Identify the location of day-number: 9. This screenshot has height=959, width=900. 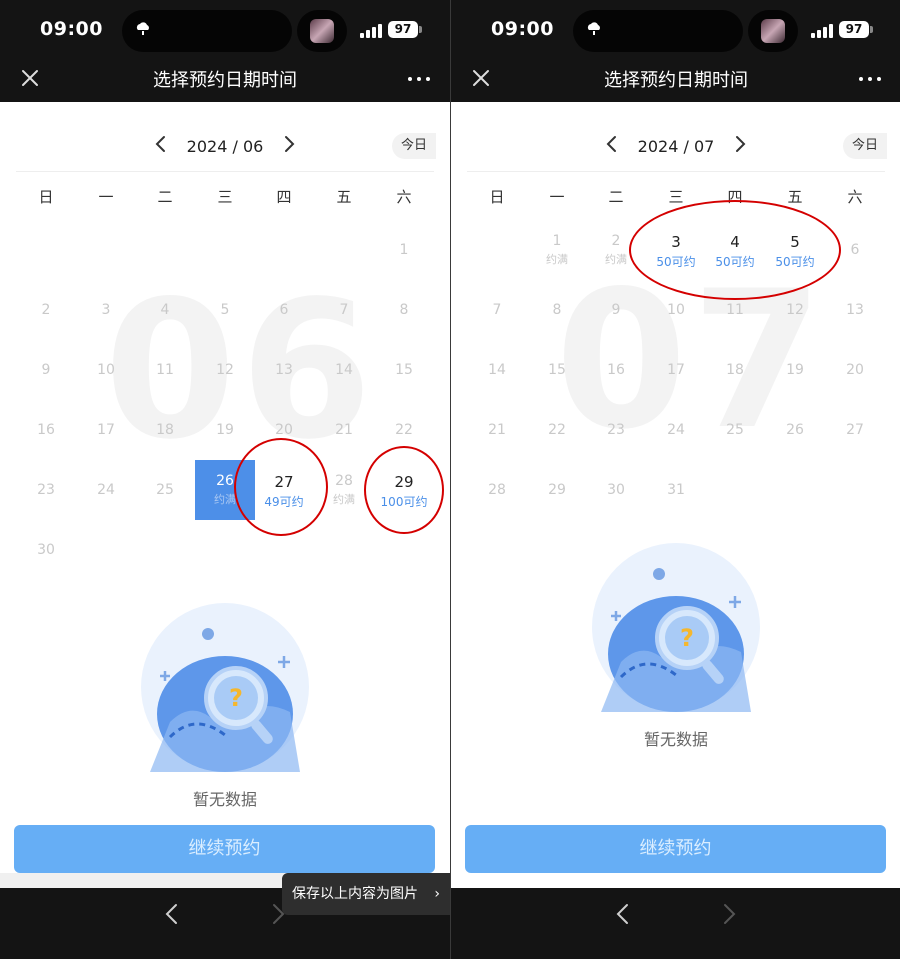
(46, 370).